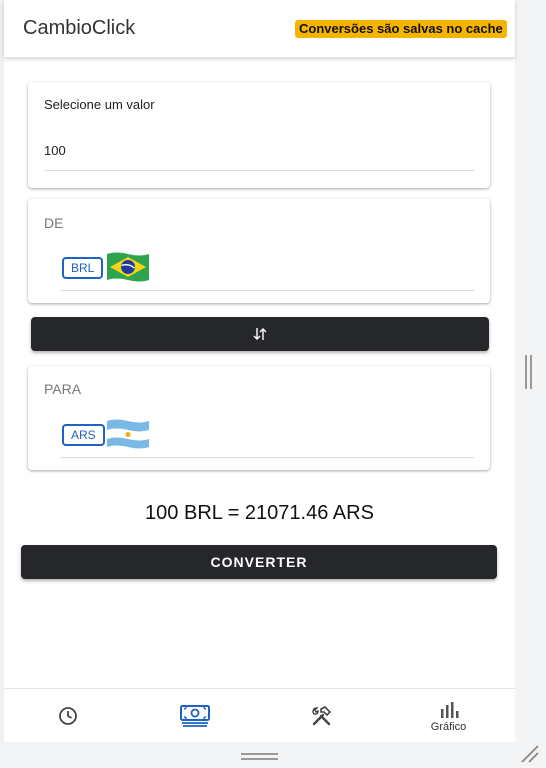 This screenshot has width=546, height=768. What do you see at coordinates (528, 372) in the screenshot?
I see `vertical-resize-handle` at bounding box center [528, 372].